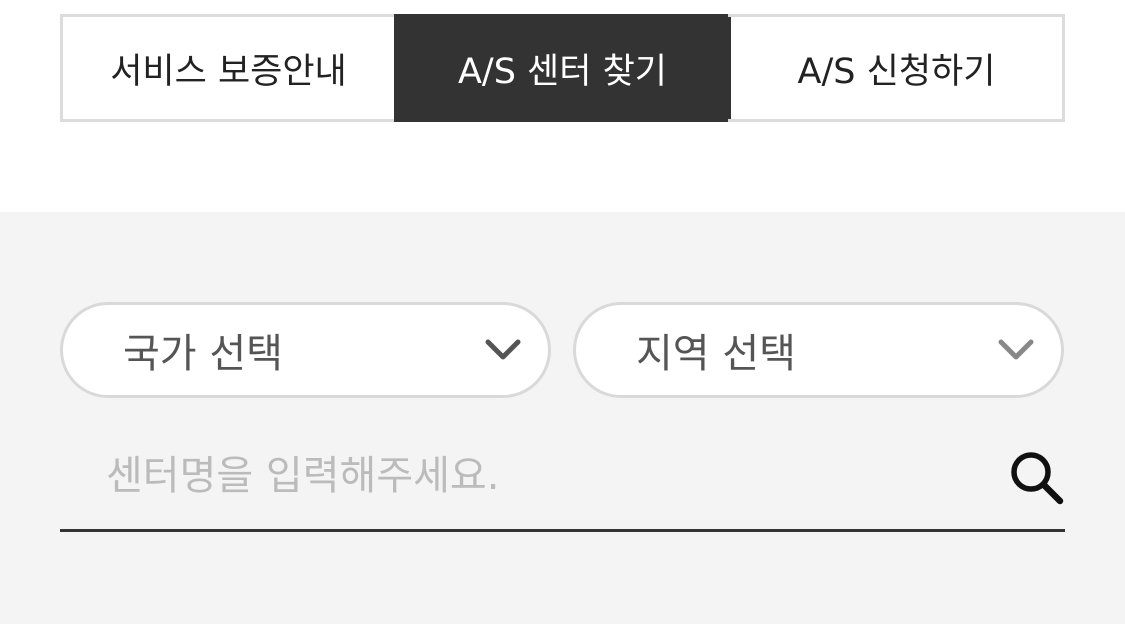 Image resolution: width=1125 pixels, height=624 pixels. Describe the element at coordinates (203, 354) in the screenshot. I see `country-select-label: 국가 선택` at that location.